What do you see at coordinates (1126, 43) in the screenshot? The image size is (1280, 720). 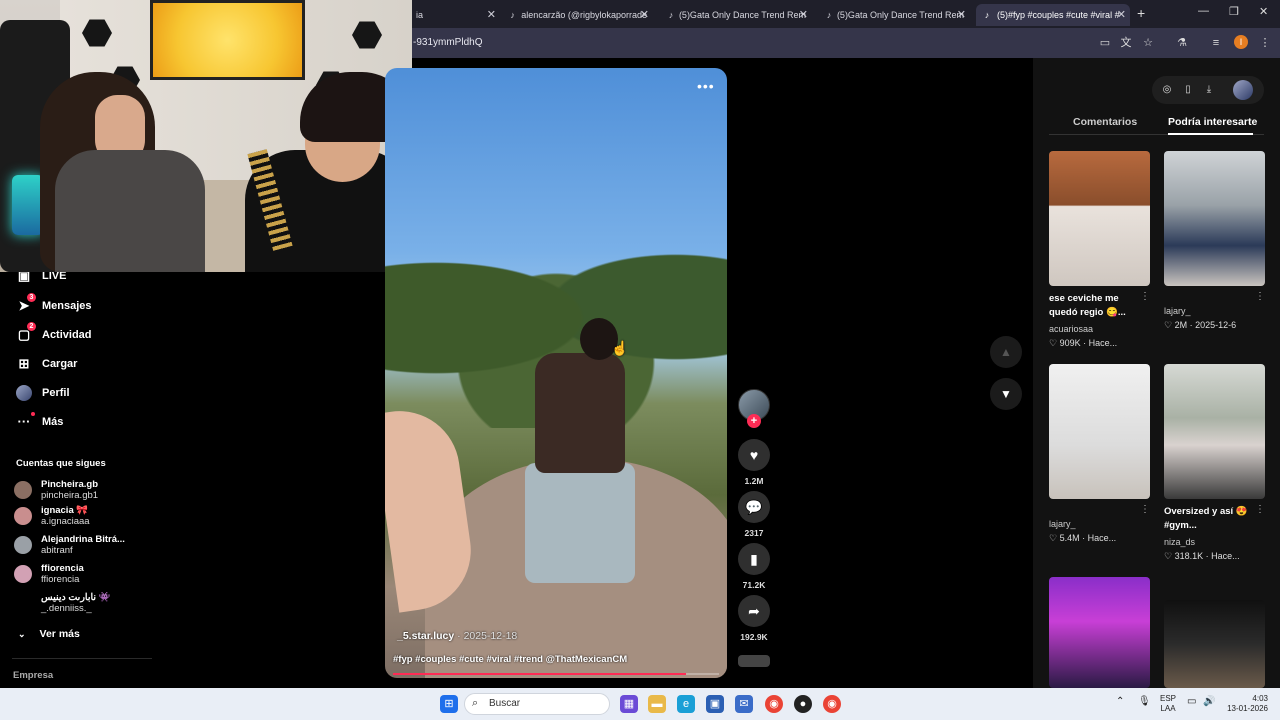 I see `translate-icon: 文` at bounding box center [1126, 43].